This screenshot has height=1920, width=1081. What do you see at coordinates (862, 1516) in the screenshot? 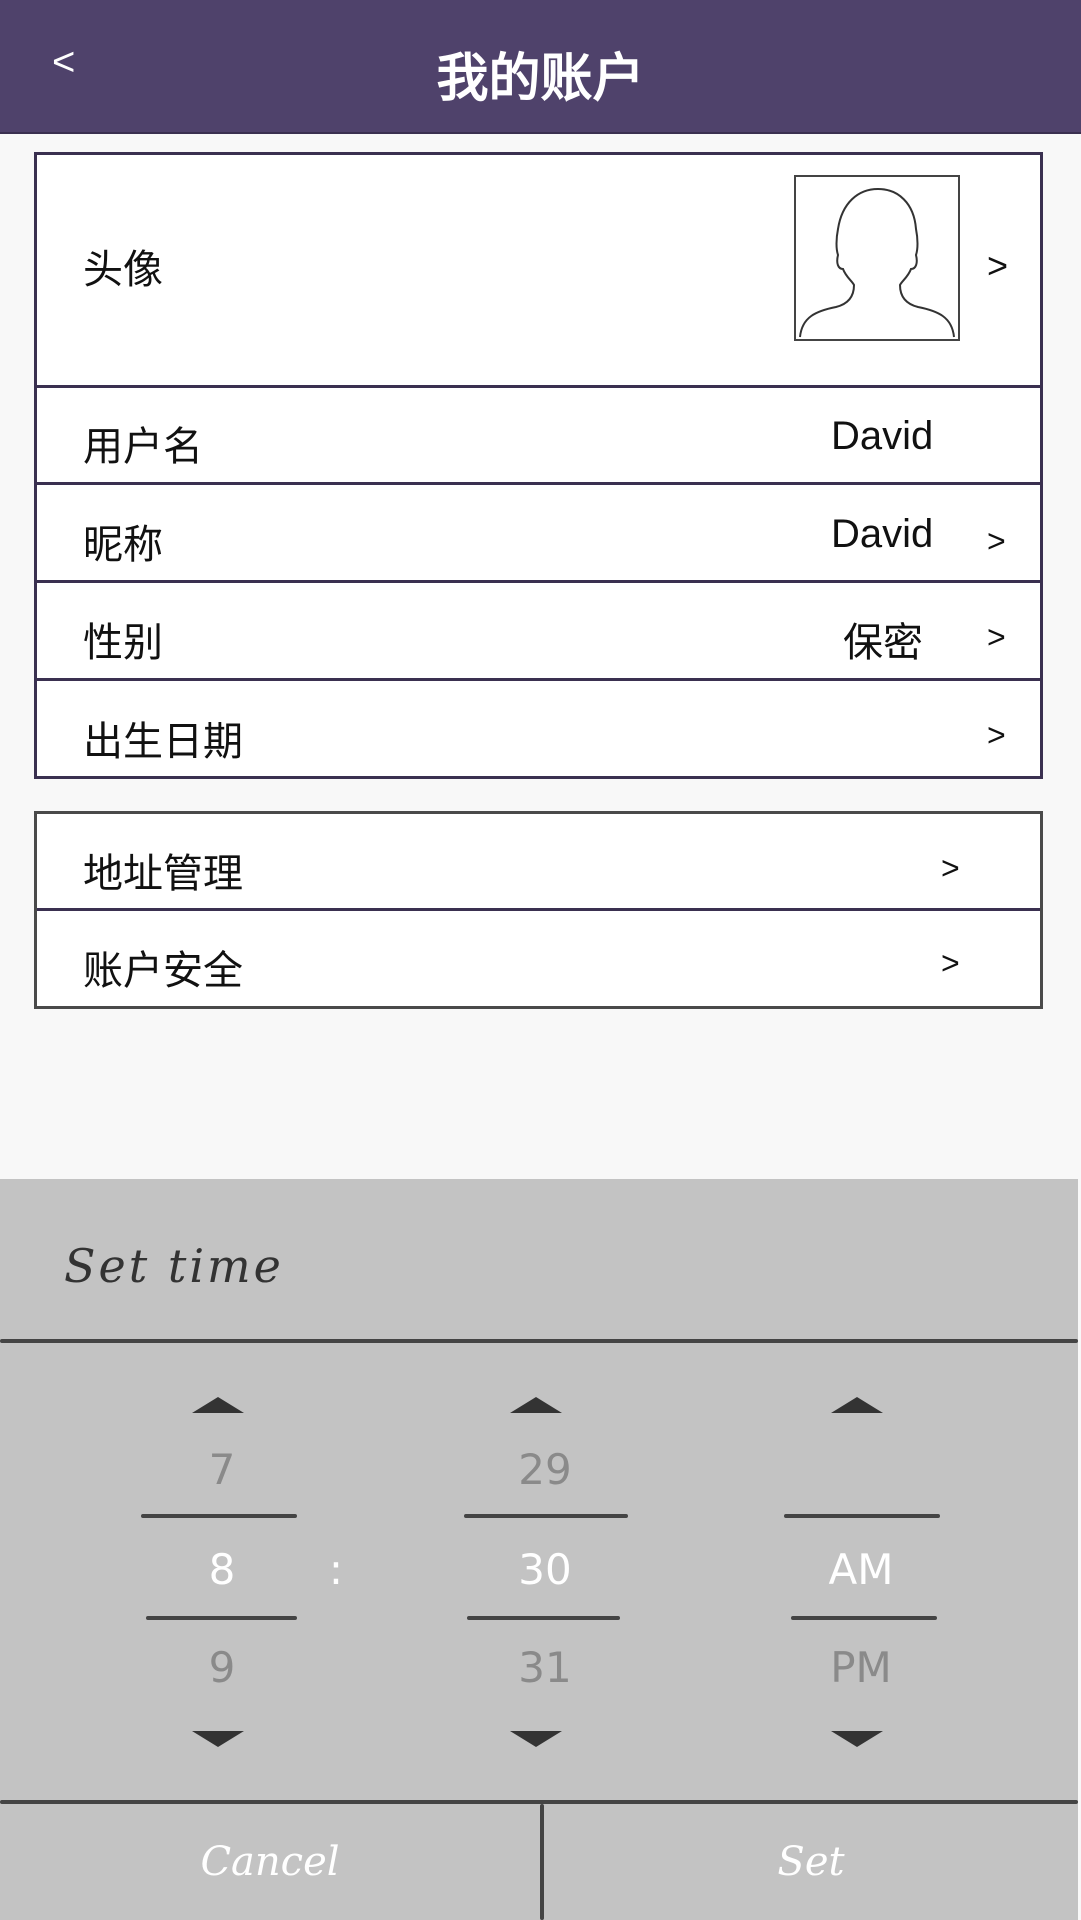
I see `ampm-divider-top` at bounding box center [862, 1516].